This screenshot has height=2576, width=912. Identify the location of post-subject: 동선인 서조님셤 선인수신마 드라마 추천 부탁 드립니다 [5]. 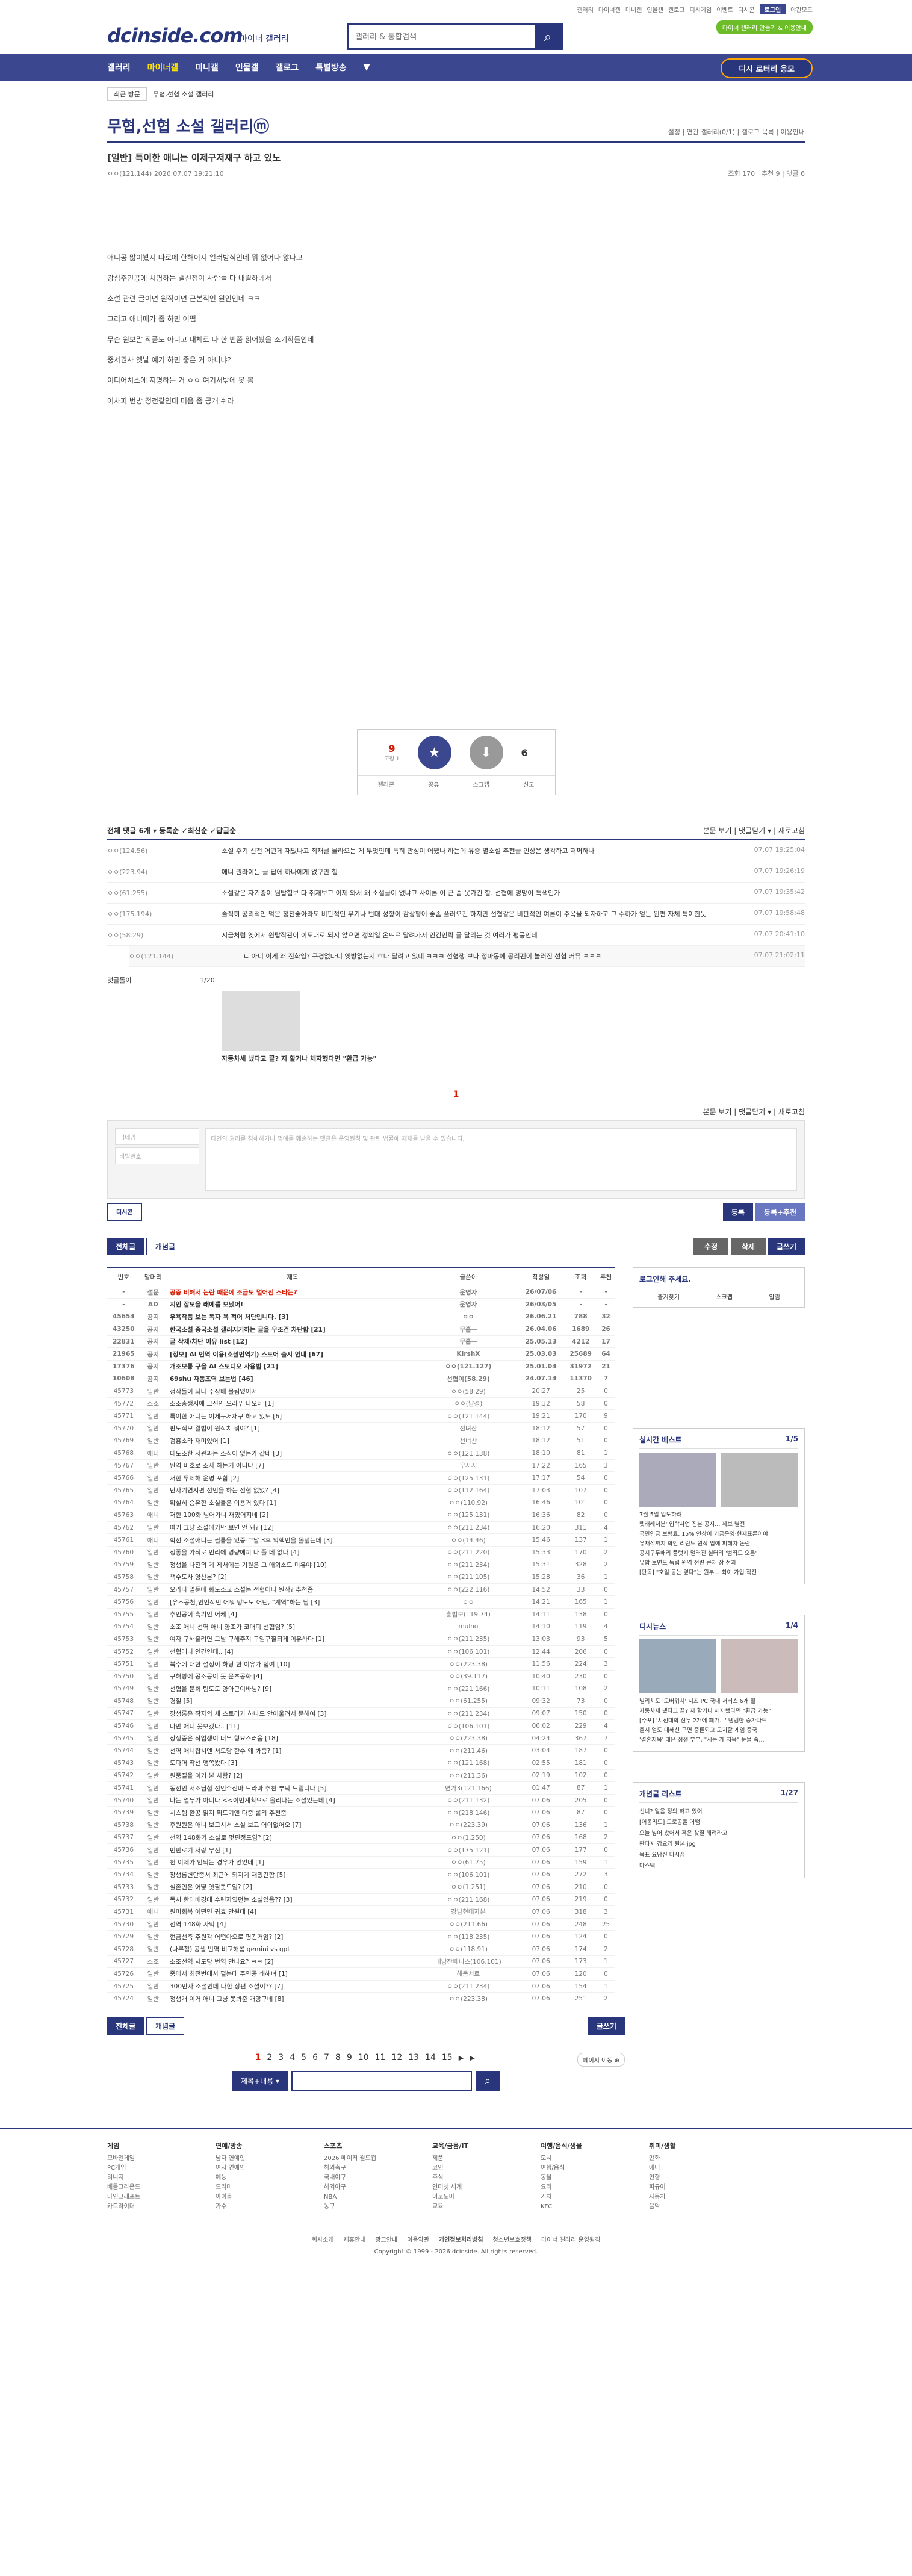
(292, 1788).